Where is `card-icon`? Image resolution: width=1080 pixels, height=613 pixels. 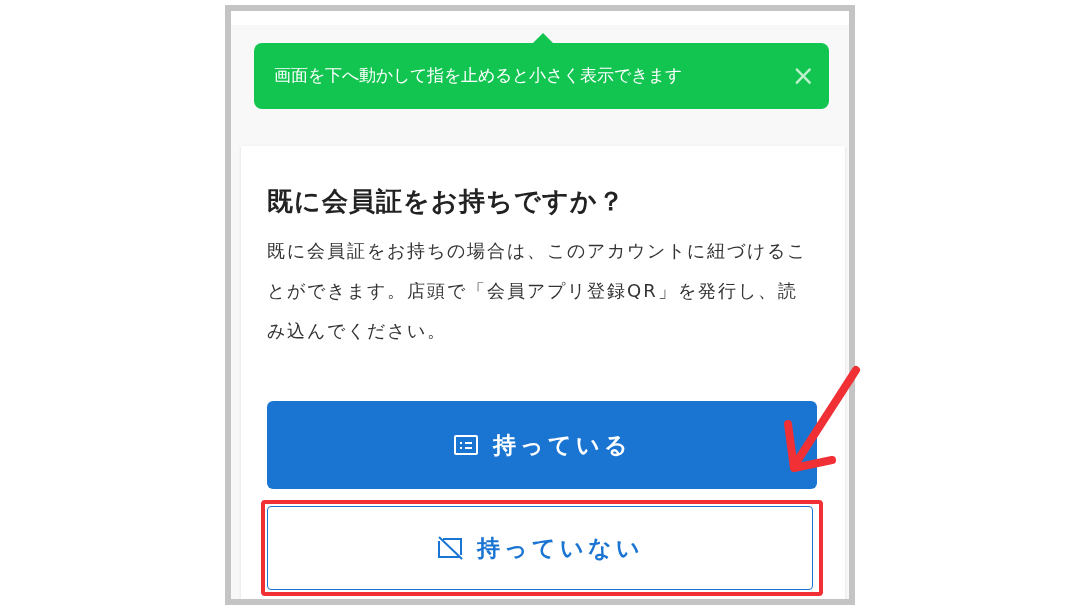 card-icon is located at coordinates (465, 445).